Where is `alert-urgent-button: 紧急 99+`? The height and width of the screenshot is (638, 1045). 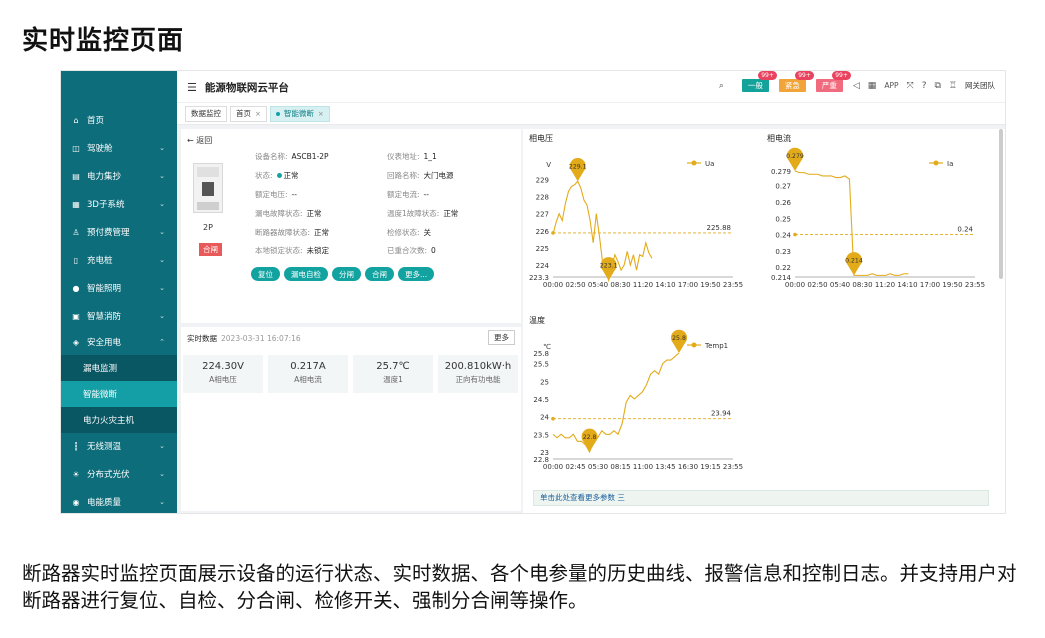 alert-urgent-button: 紧急 99+ is located at coordinates (796, 81).